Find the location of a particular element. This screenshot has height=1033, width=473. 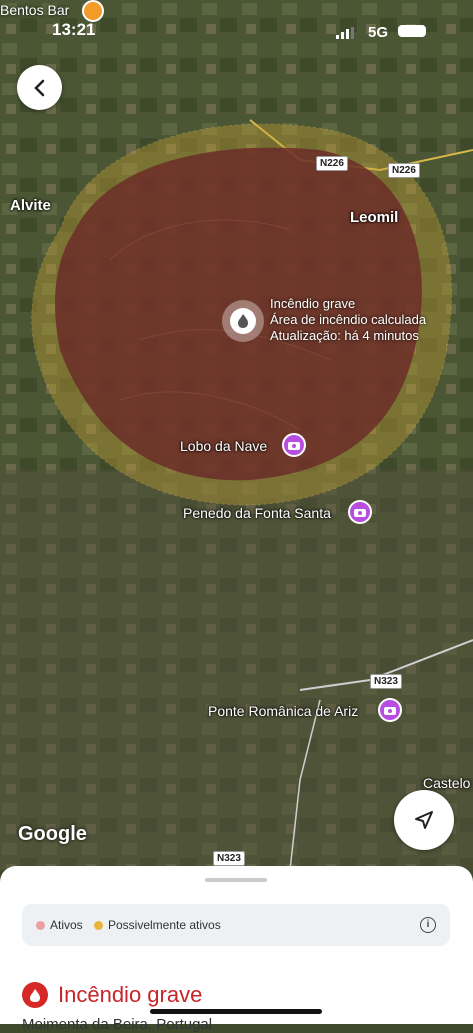

place-label-alvite: Alvite is located at coordinates (30, 205).